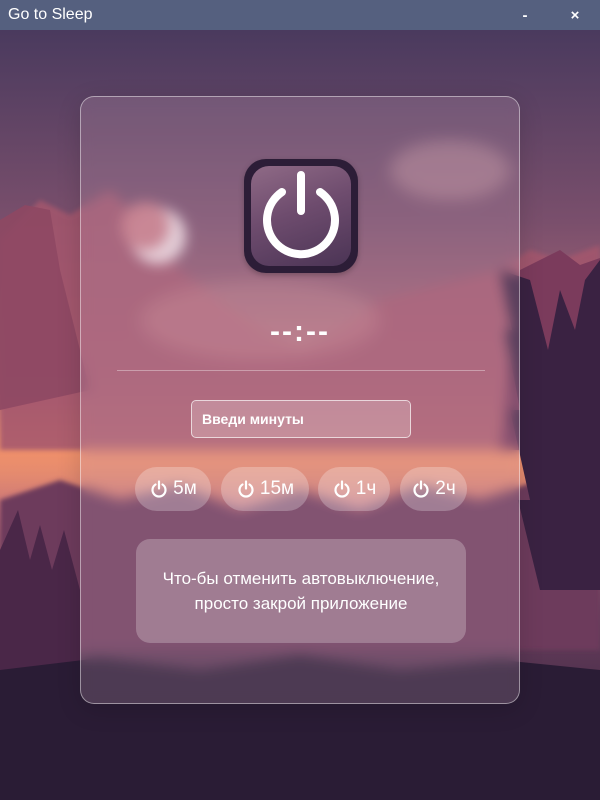  Describe the element at coordinates (185, 488) in the screenshot. I see `quick-button-label: 5м` at that location.